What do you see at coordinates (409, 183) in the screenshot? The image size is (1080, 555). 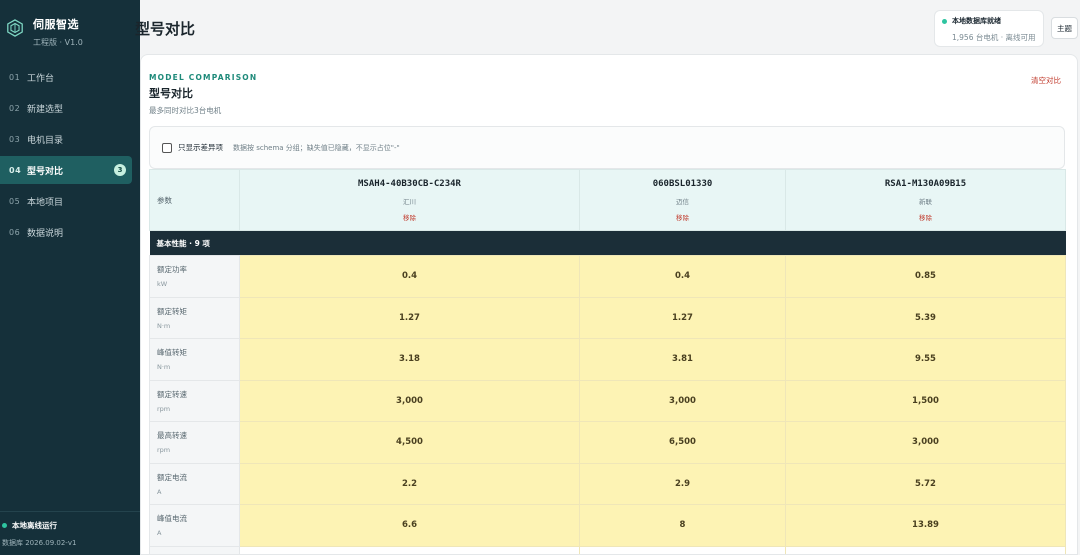 I see `model-name: MSAH4-40B30CB-C234R` at bounding box center [409, 183].